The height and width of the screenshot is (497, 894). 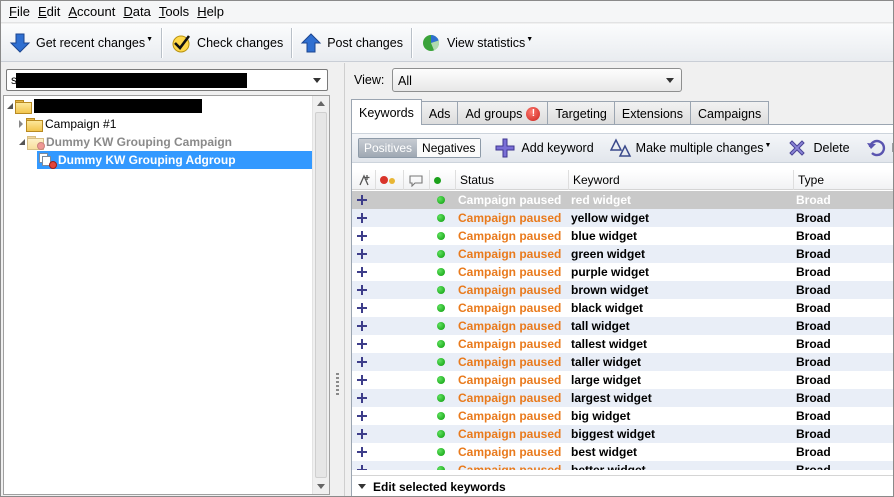 I want to click on tab-campaigns: Campaigns, so click(x=730, y=113).